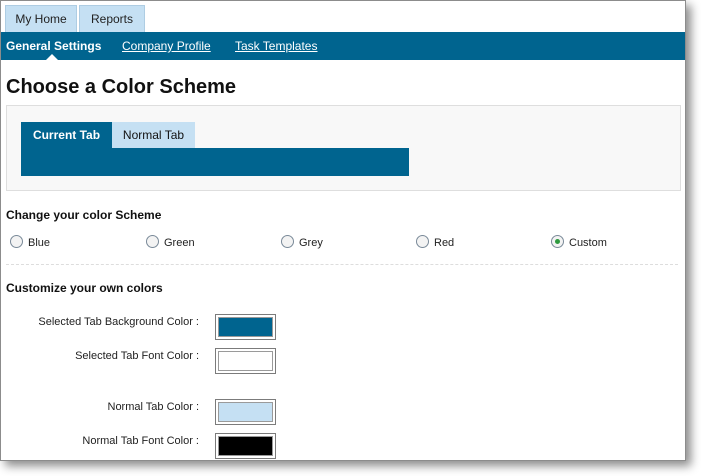 This screenshot has height=476, width=701. I want to click on page-title: Choose a Color Scheme, so click(121, 87).